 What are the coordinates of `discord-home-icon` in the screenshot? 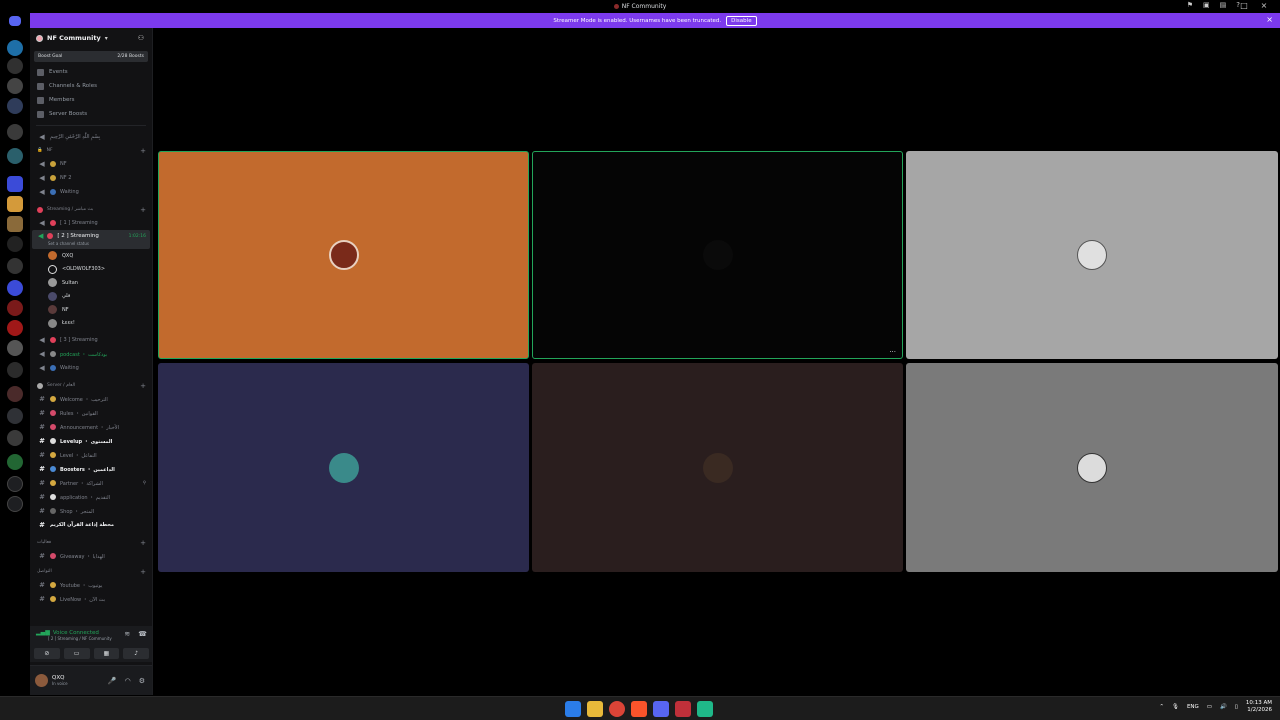 It's located at (15, 21).